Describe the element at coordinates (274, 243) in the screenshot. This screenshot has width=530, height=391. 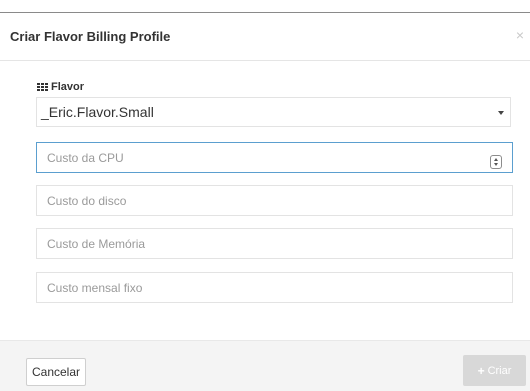
I see `memory-cost-input` at that location.